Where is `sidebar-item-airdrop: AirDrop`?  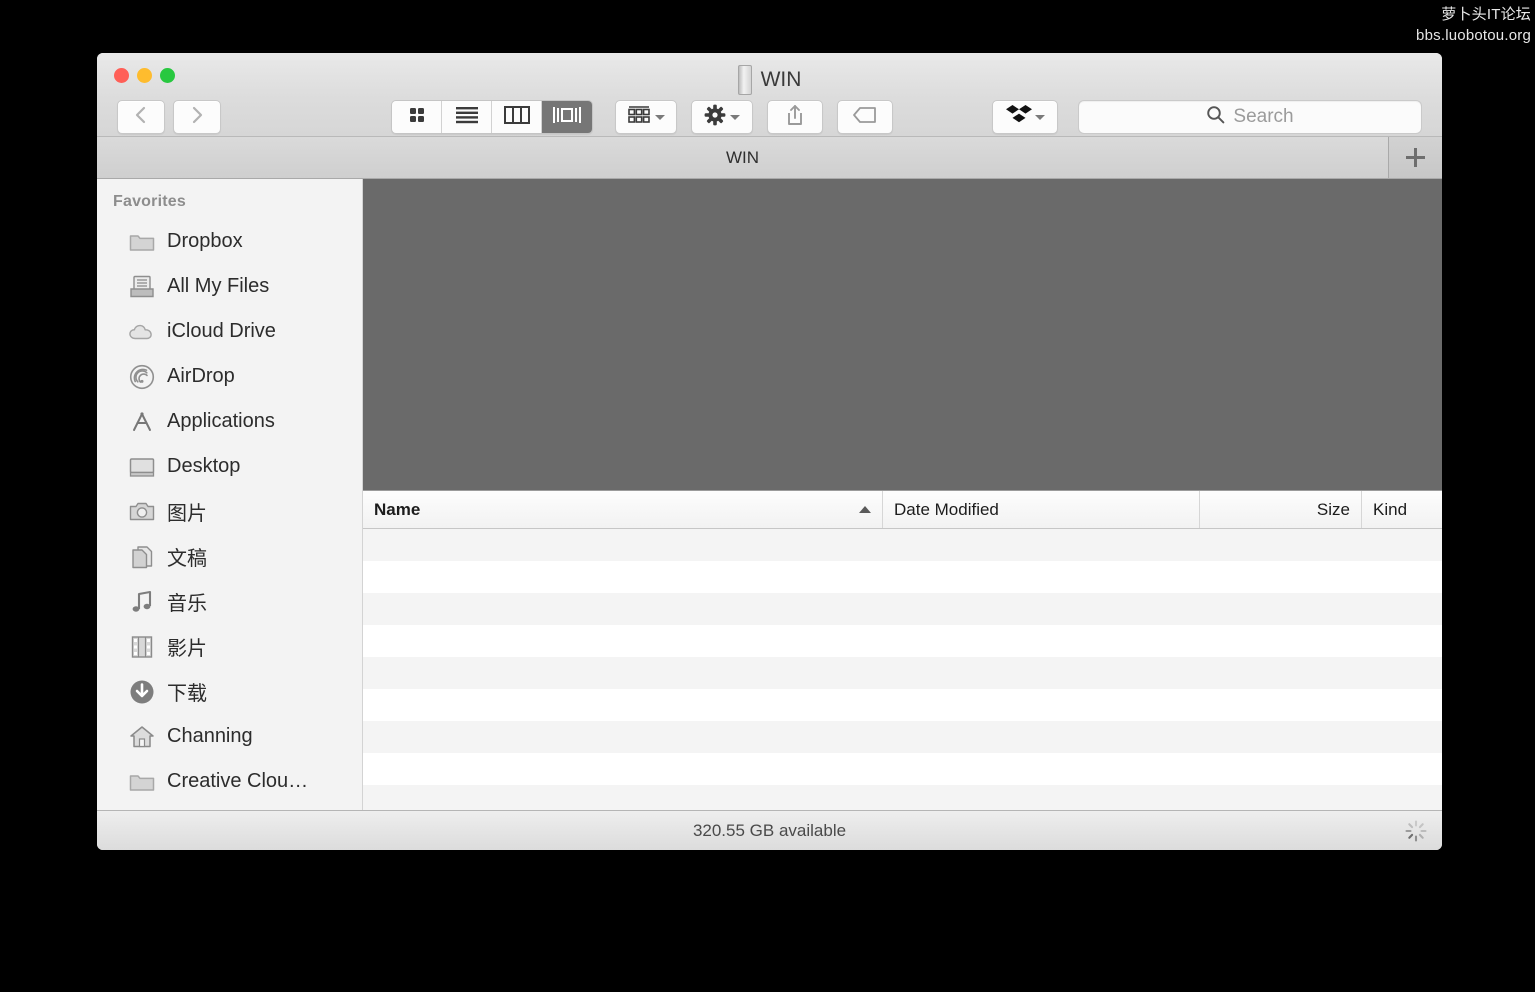 sidebar-item-airdrop: AirDrop is located at coordinates (229, 376).